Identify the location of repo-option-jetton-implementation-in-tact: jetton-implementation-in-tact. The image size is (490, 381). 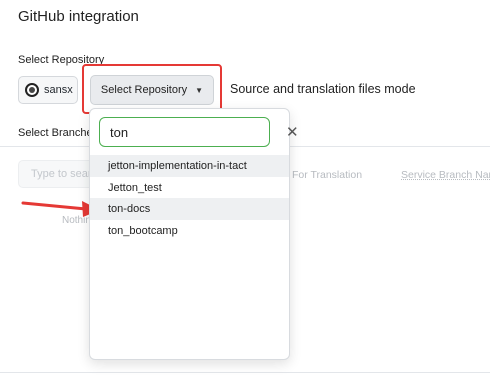
(189, 166).